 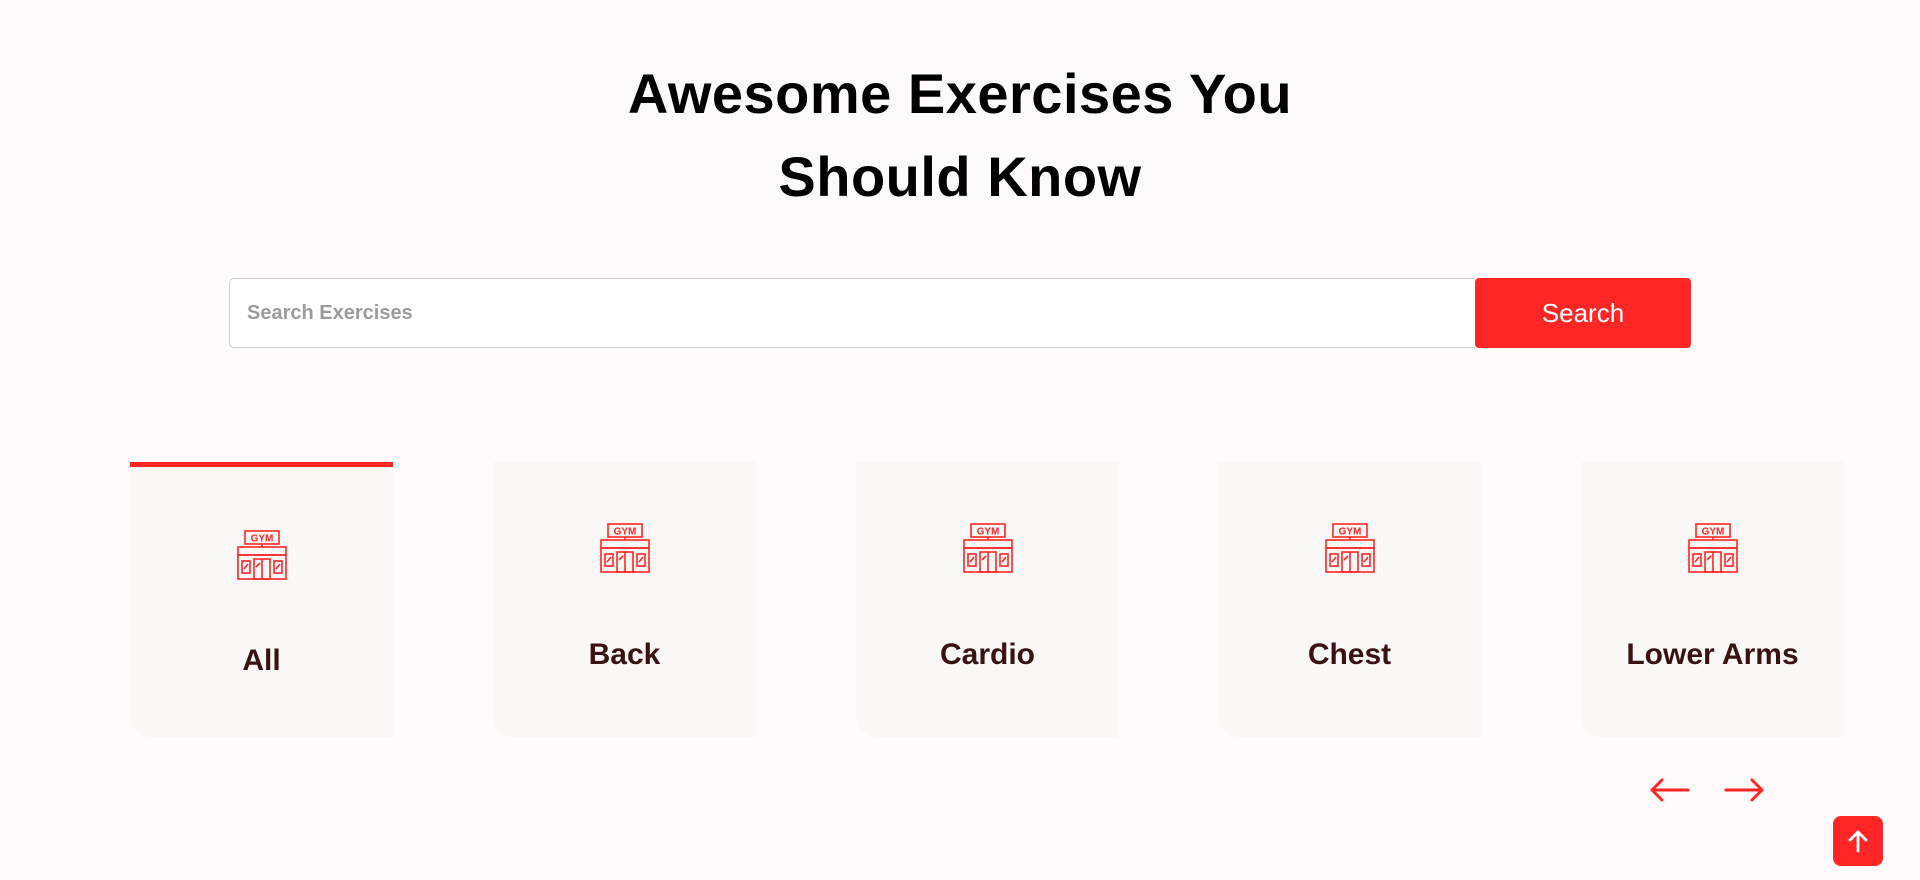 What do you see at coordinates (987, 654) in the screenshot?
I see `category-label: Cardio` at bounding box center [987, 654].